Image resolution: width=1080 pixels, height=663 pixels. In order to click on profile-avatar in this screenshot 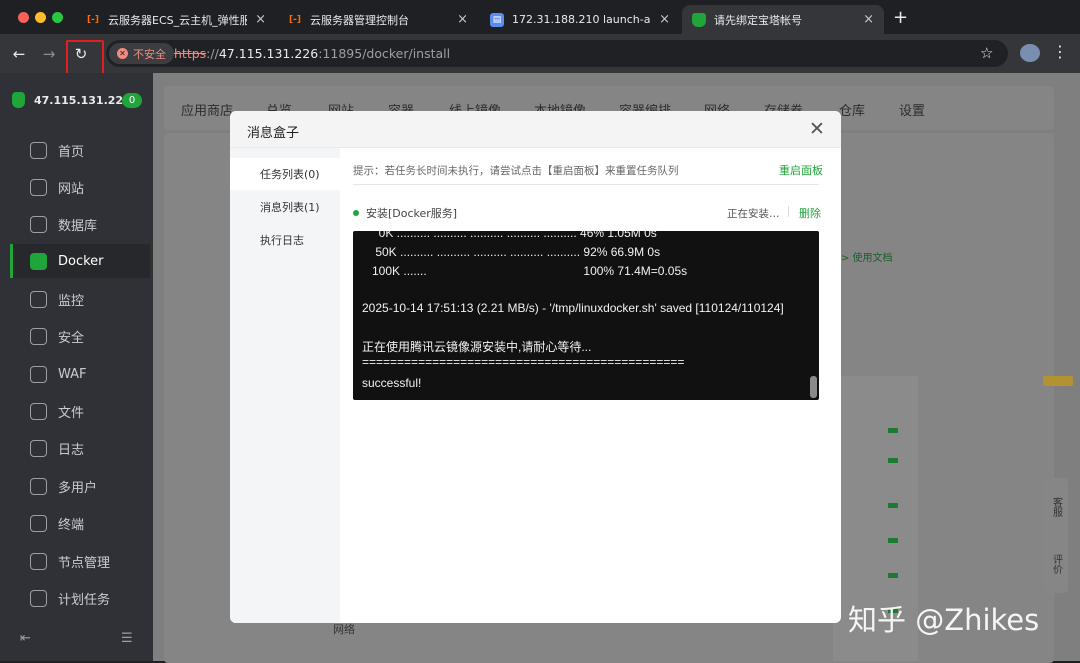, I will do `click(1030, 53)`.